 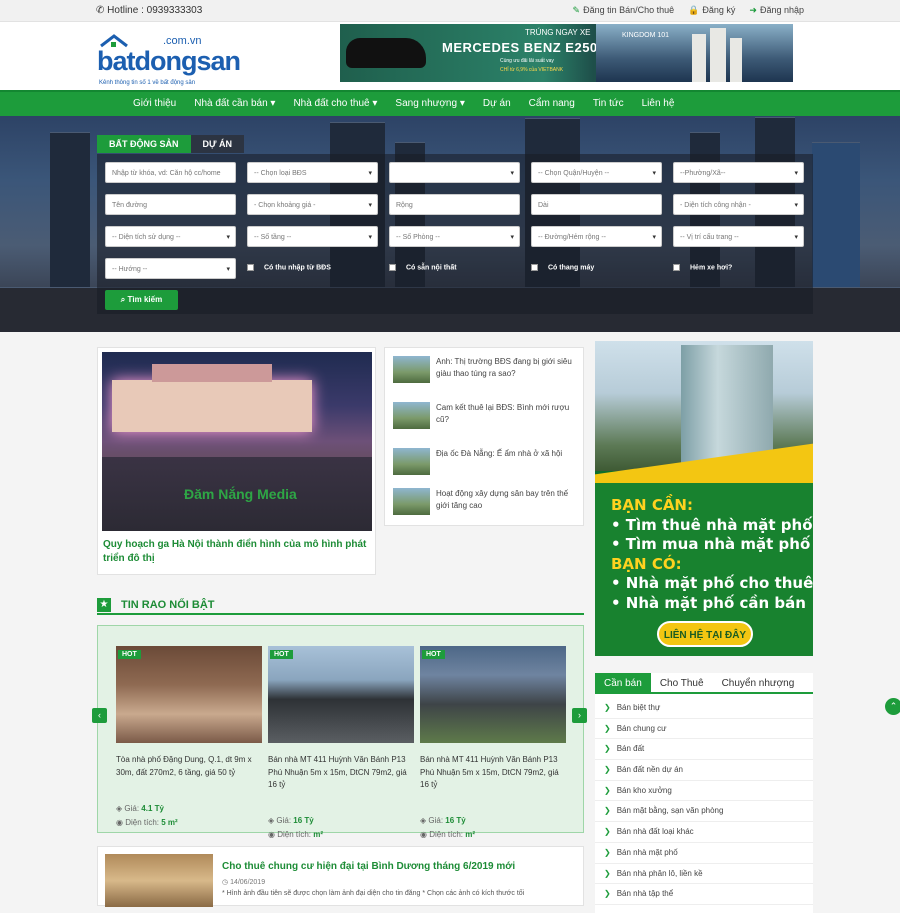 I want to click on featured-image: Đăm Nắng Media, so click(x=237, y=441).